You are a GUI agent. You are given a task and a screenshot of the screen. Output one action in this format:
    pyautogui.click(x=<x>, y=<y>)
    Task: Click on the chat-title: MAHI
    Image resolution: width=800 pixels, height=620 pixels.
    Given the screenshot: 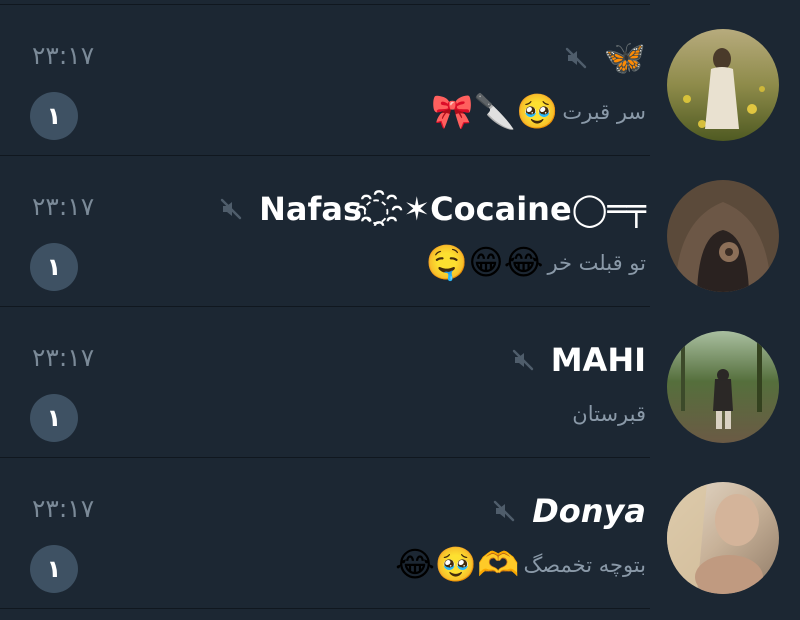 What is the action you would take?
    pyautogui.click(x=578, y=360)
    